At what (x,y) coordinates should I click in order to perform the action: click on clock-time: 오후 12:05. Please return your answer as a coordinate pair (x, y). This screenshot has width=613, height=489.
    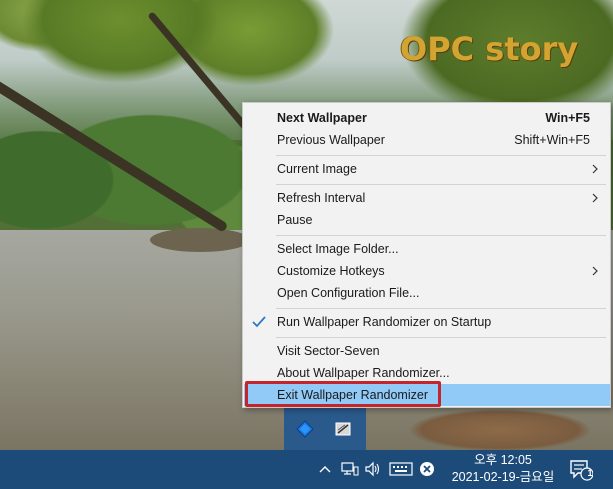
    Looking at the image, I should click on (503, 460).